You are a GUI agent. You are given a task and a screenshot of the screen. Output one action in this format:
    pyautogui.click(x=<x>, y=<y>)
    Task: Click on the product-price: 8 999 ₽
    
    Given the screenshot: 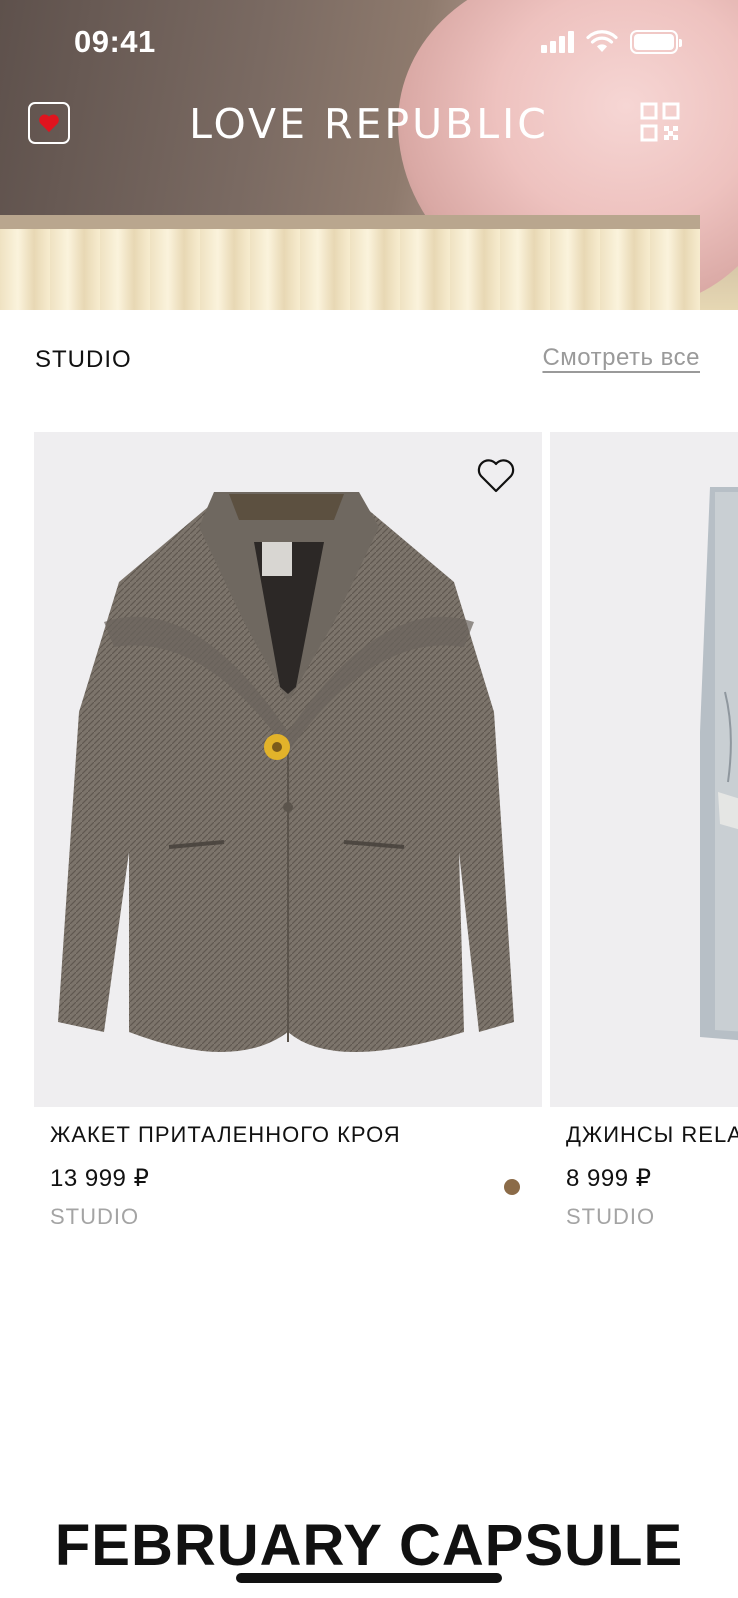 What is the action you would take?
    pyautogui.click(x=609, y=1178)
    